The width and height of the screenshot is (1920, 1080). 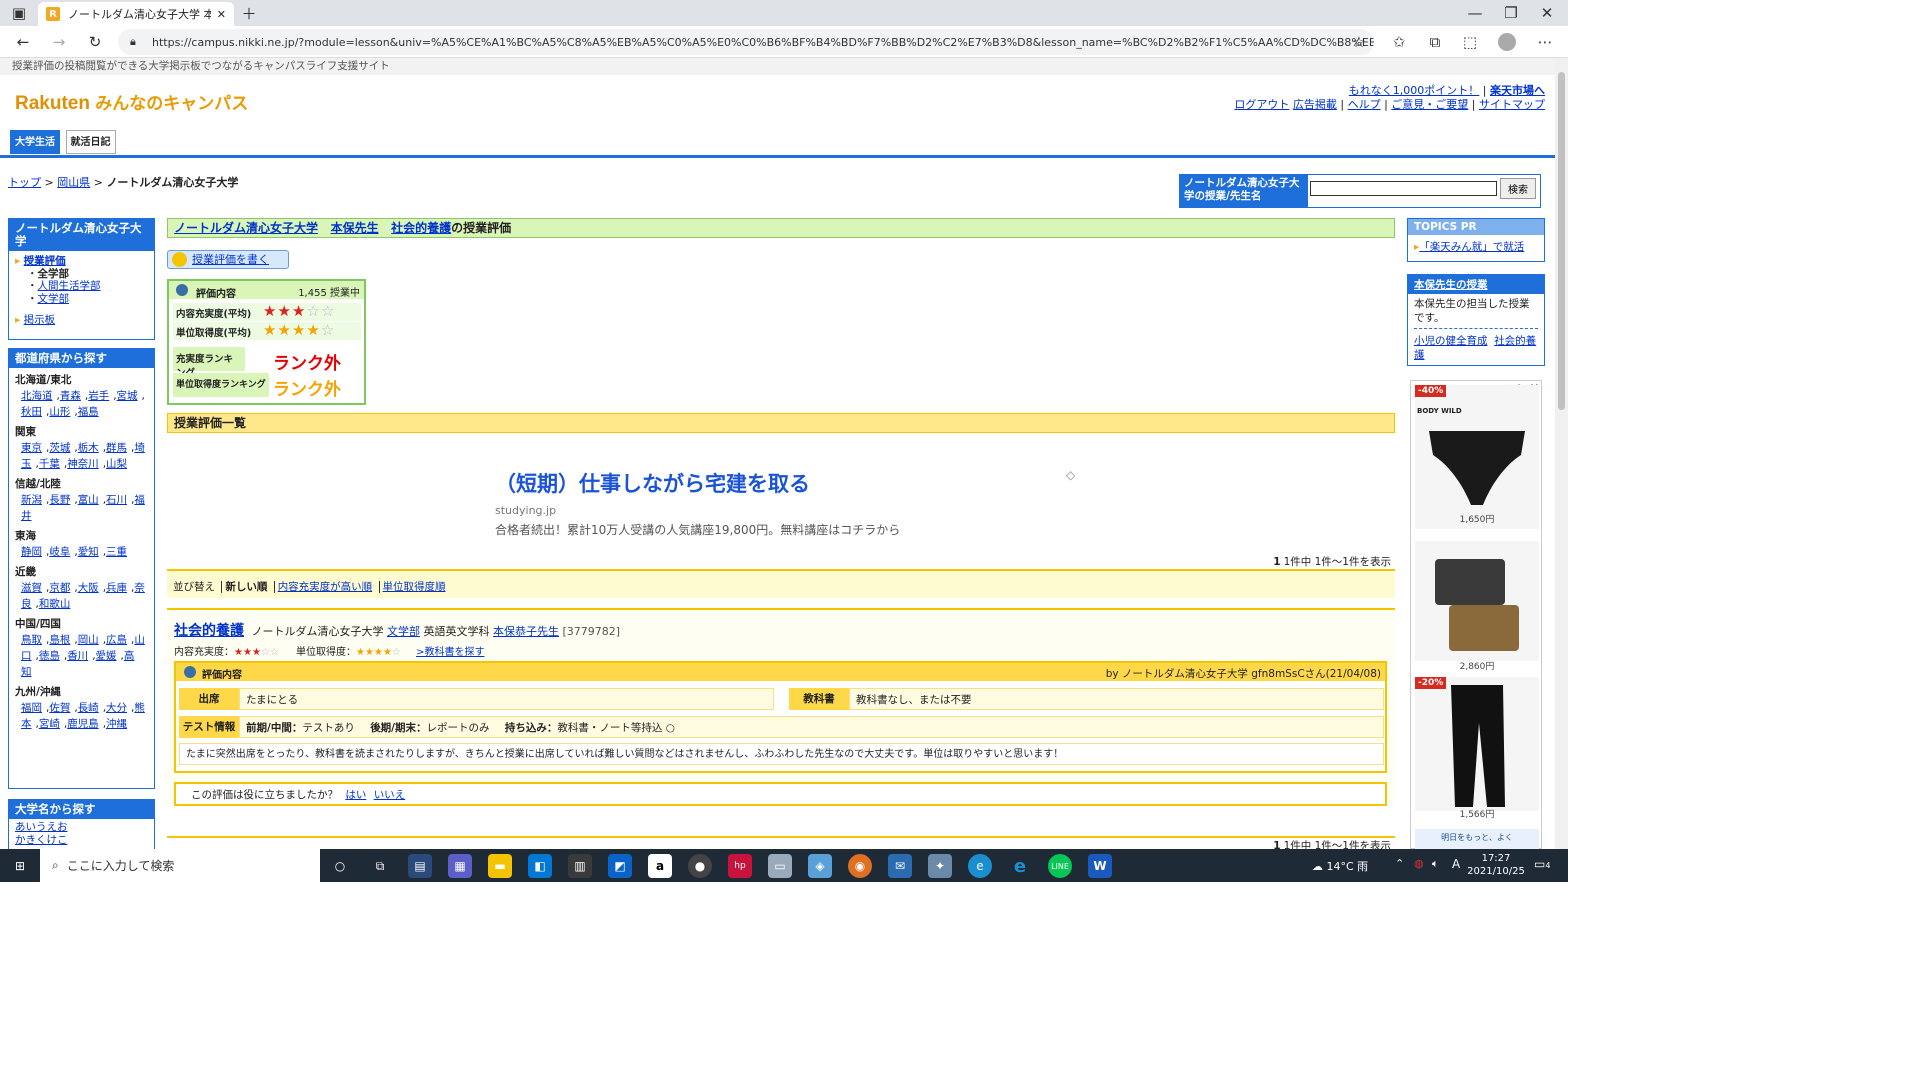 What do you see at coordinates (700, 866) in the screenshot?
I see `app-icon-4: ●` at bounding box center [700, 866].